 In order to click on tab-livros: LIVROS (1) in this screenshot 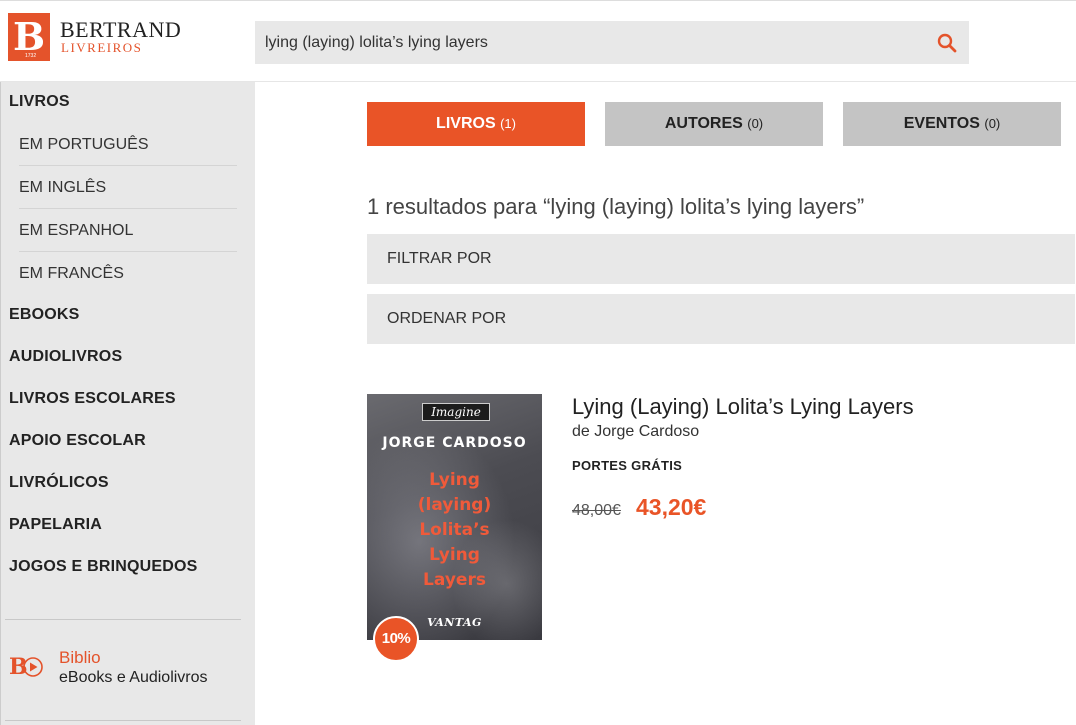, I will do `click(476, 124)`.